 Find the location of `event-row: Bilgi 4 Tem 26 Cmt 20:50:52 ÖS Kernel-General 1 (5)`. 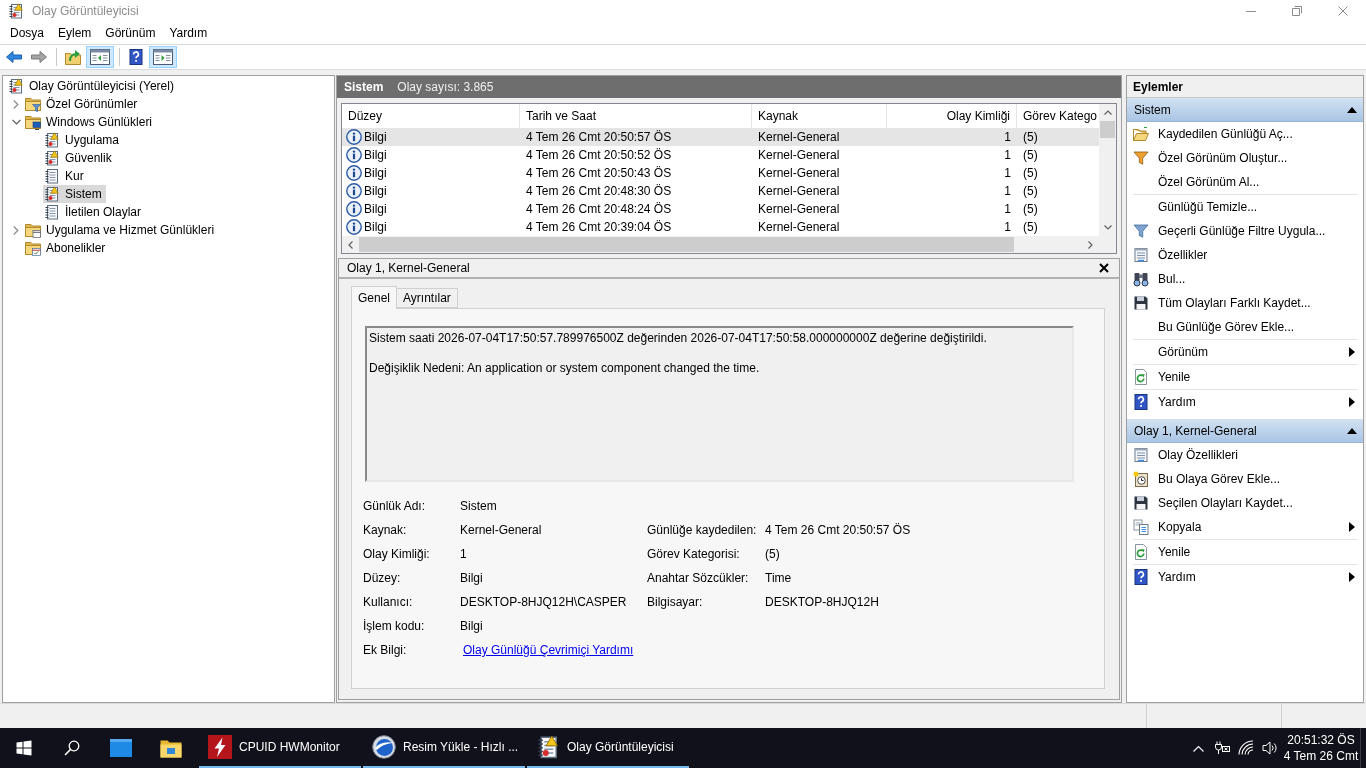

event-row: Bilgi 4 Tem 26 Cmt 20:50:52 ÖS Kernel-General 1 (5) is located at coordinates (720, 155).